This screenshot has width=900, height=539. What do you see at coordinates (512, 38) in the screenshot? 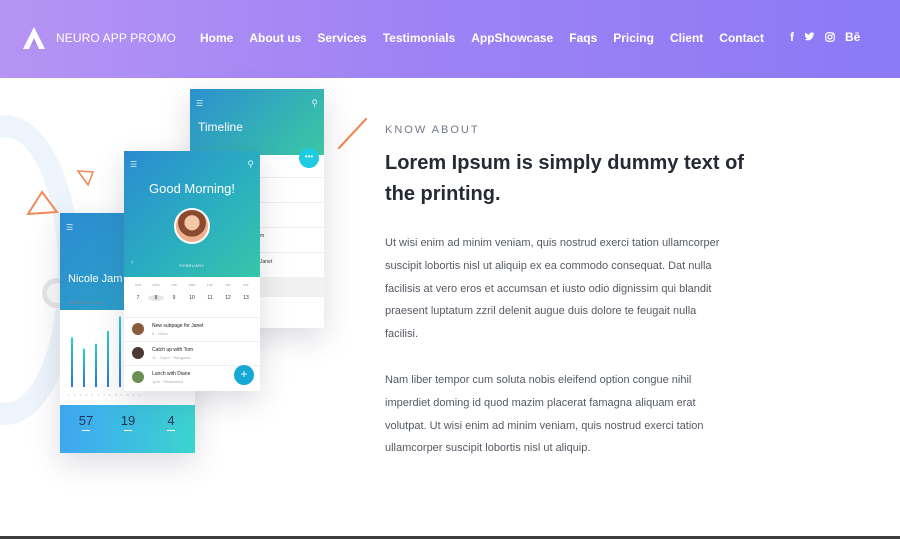
I see `nav-appshowcase: AppShowcase` at bounding box center [512, 38].